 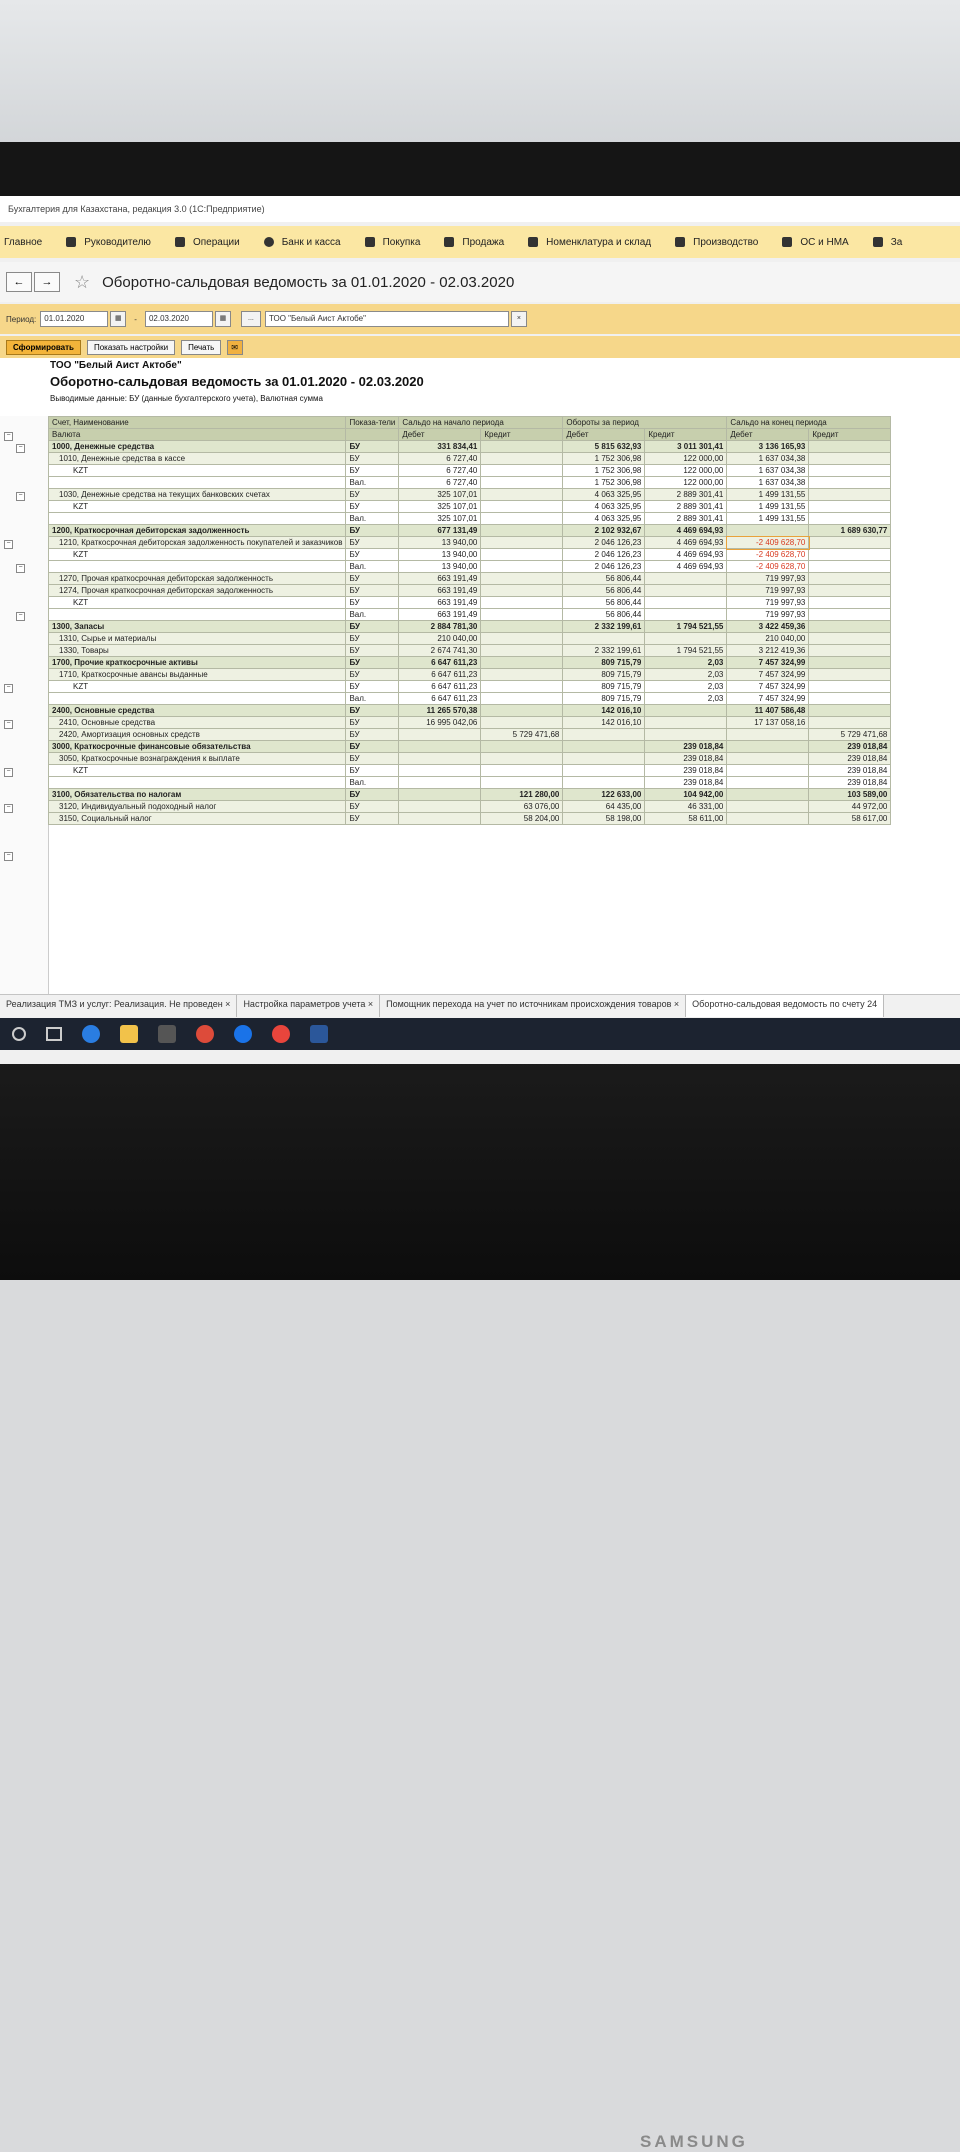 What do you see at coordinates (850, 818) in the screenshot?
I see `amount-cell: 58 617,00` at bounding box center [850, 818].